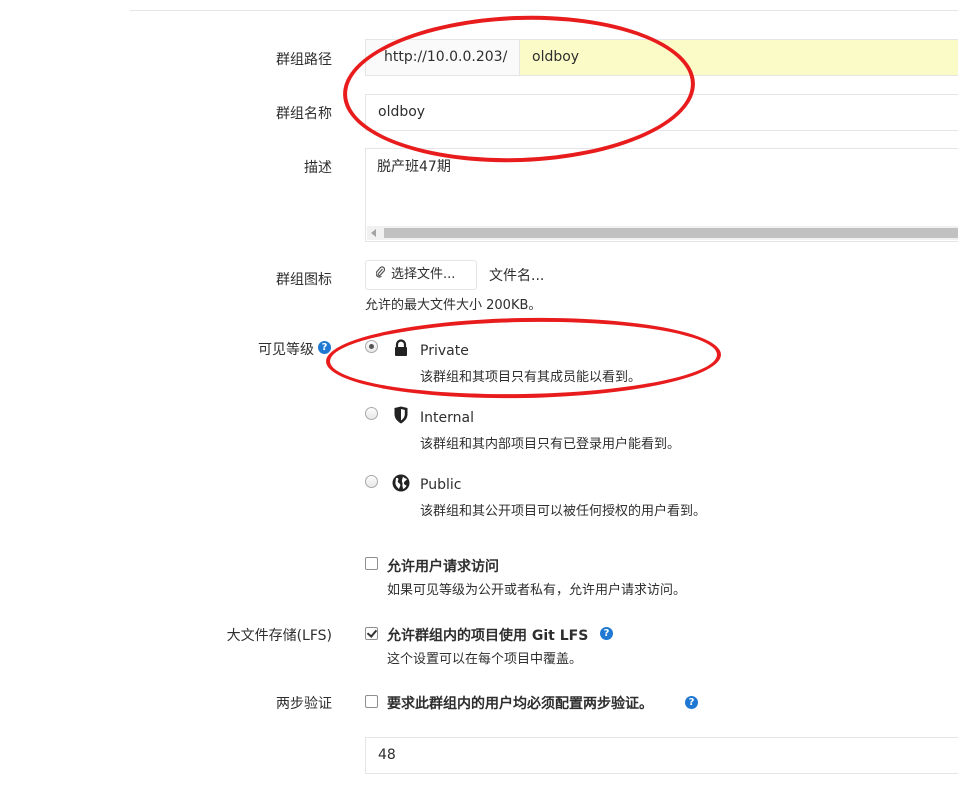 This screenshot has width=958, height=787. What do you see at coordinates (563, 511) in the screenshot?
I see `visibility-public-desc: 该群组和其公开项目可以被任何授权的用户看到。` at bounding box center [563, 511].